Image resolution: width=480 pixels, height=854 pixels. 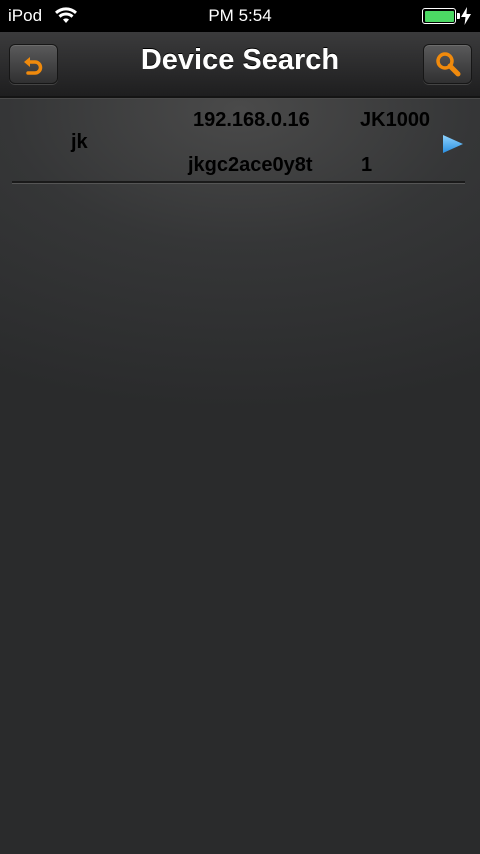 What do you see at coordinates (395, 120) in the screenshot?
I see `device-model: JK1000` at bounding box center [395, 120].